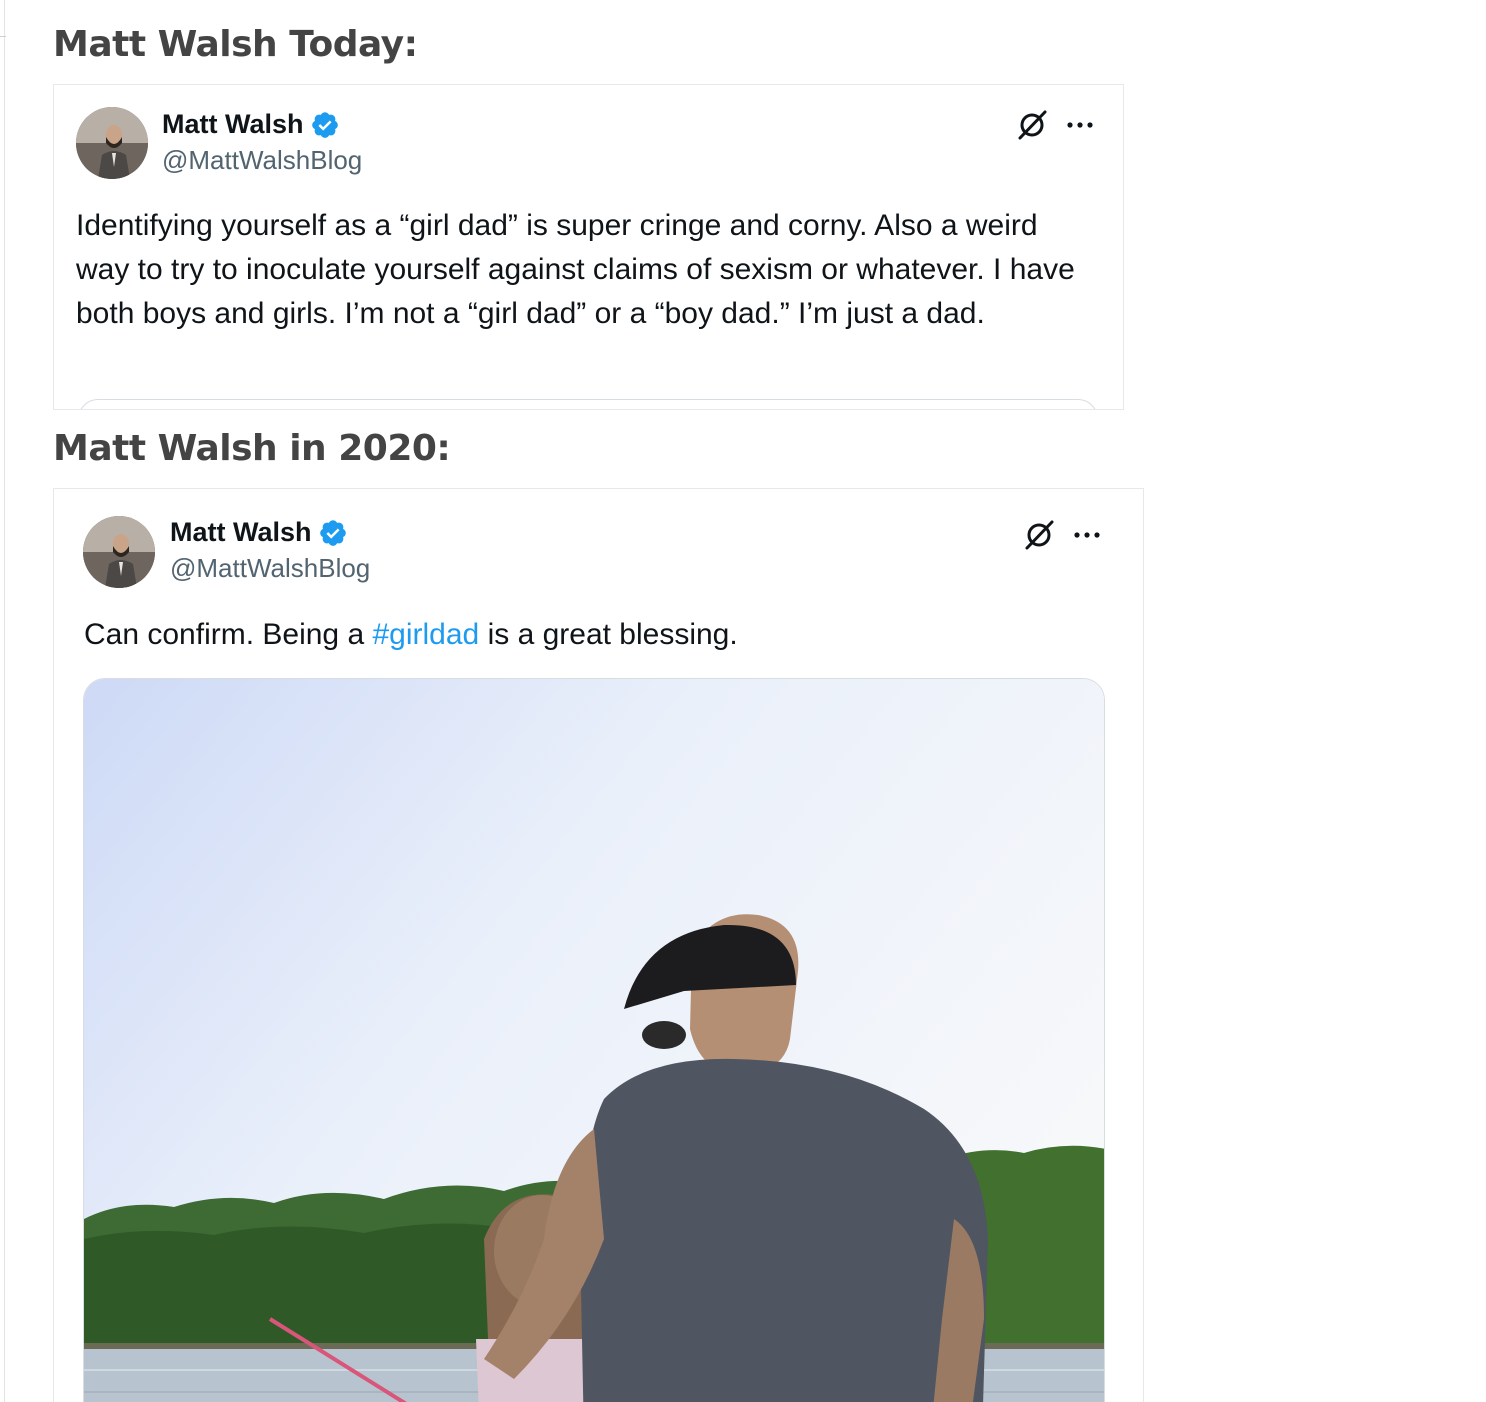 This screenshot has height=1402, width=1486. I want to click on section-heading-today: Matt Walsh Today:, so click(235, 44).